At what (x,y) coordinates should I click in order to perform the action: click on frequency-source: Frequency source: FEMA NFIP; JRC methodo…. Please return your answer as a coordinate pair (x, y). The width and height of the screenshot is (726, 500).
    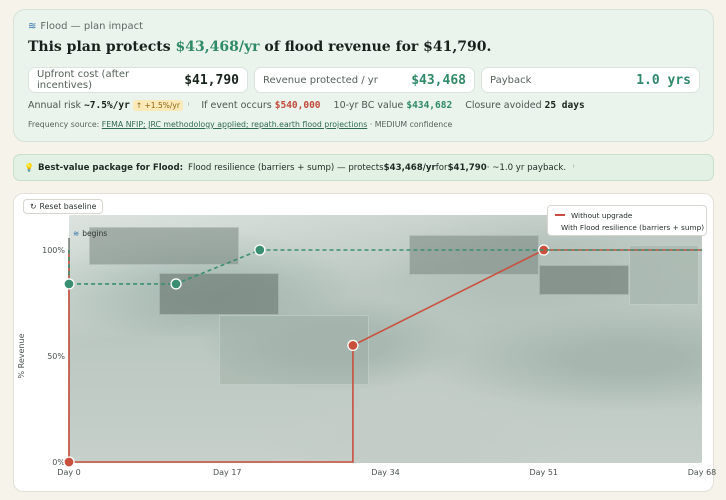
    Looking at the image, I should click on (240, 124).